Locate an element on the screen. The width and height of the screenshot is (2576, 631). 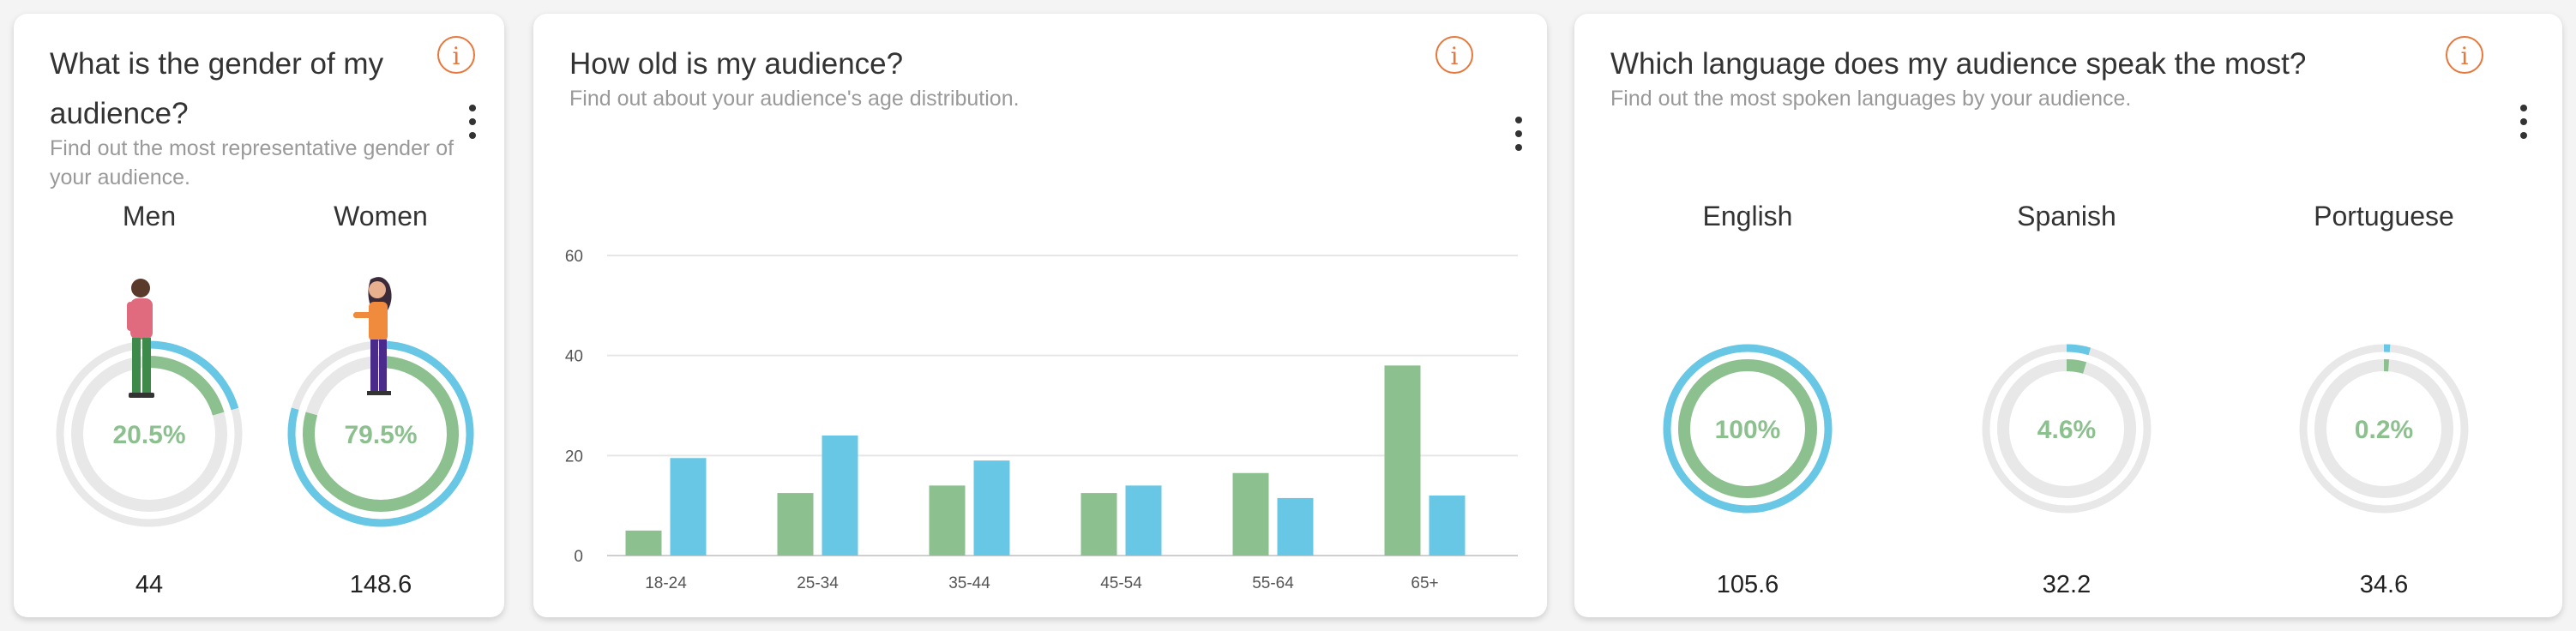
ring-percent-label: 100% is located at coordinates (1748, 430).